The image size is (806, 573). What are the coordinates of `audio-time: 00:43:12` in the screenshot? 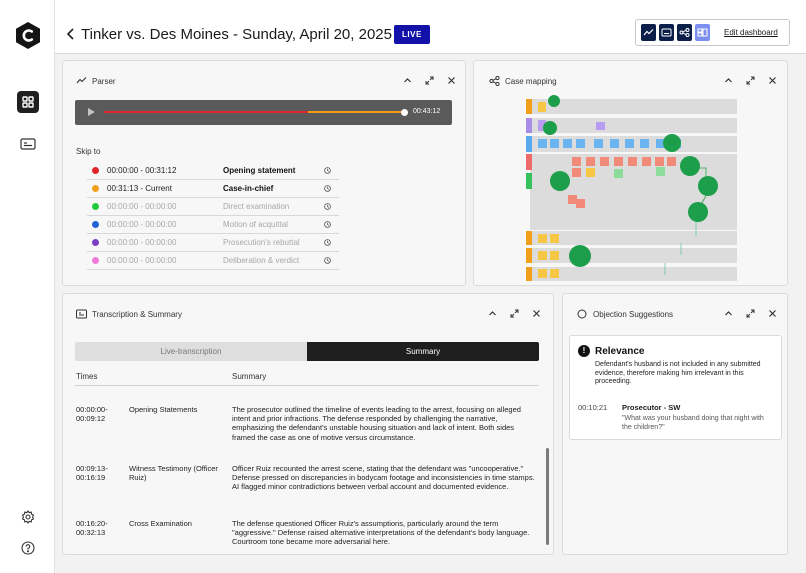 It's located at (427, 111).